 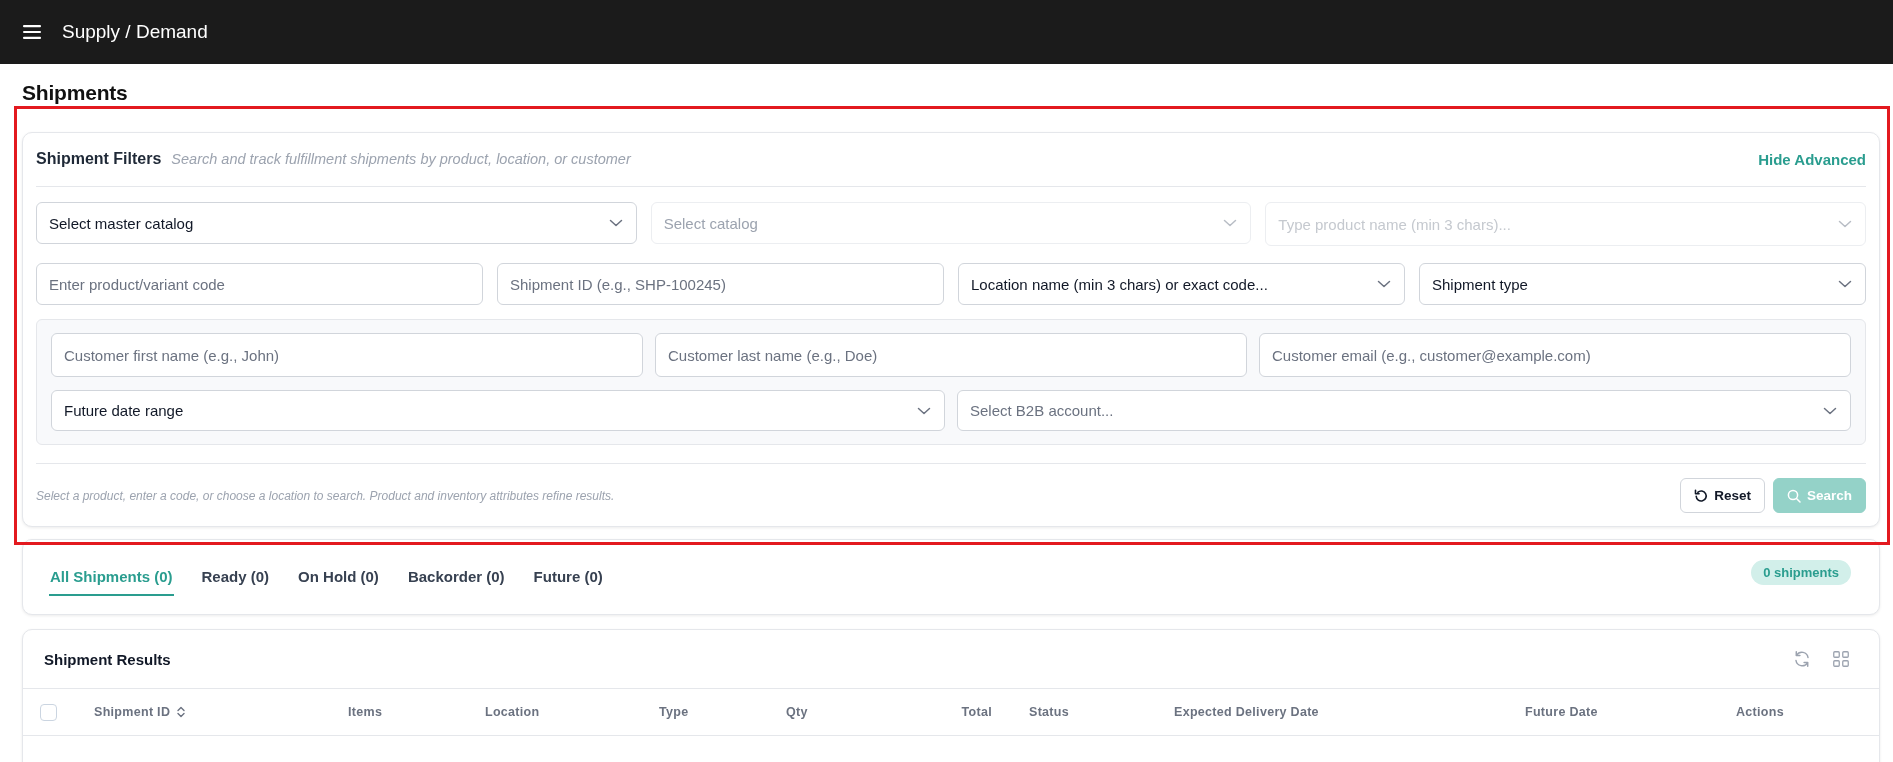 I want to click on tab: Backorder (0), so click(x=456, y=578).